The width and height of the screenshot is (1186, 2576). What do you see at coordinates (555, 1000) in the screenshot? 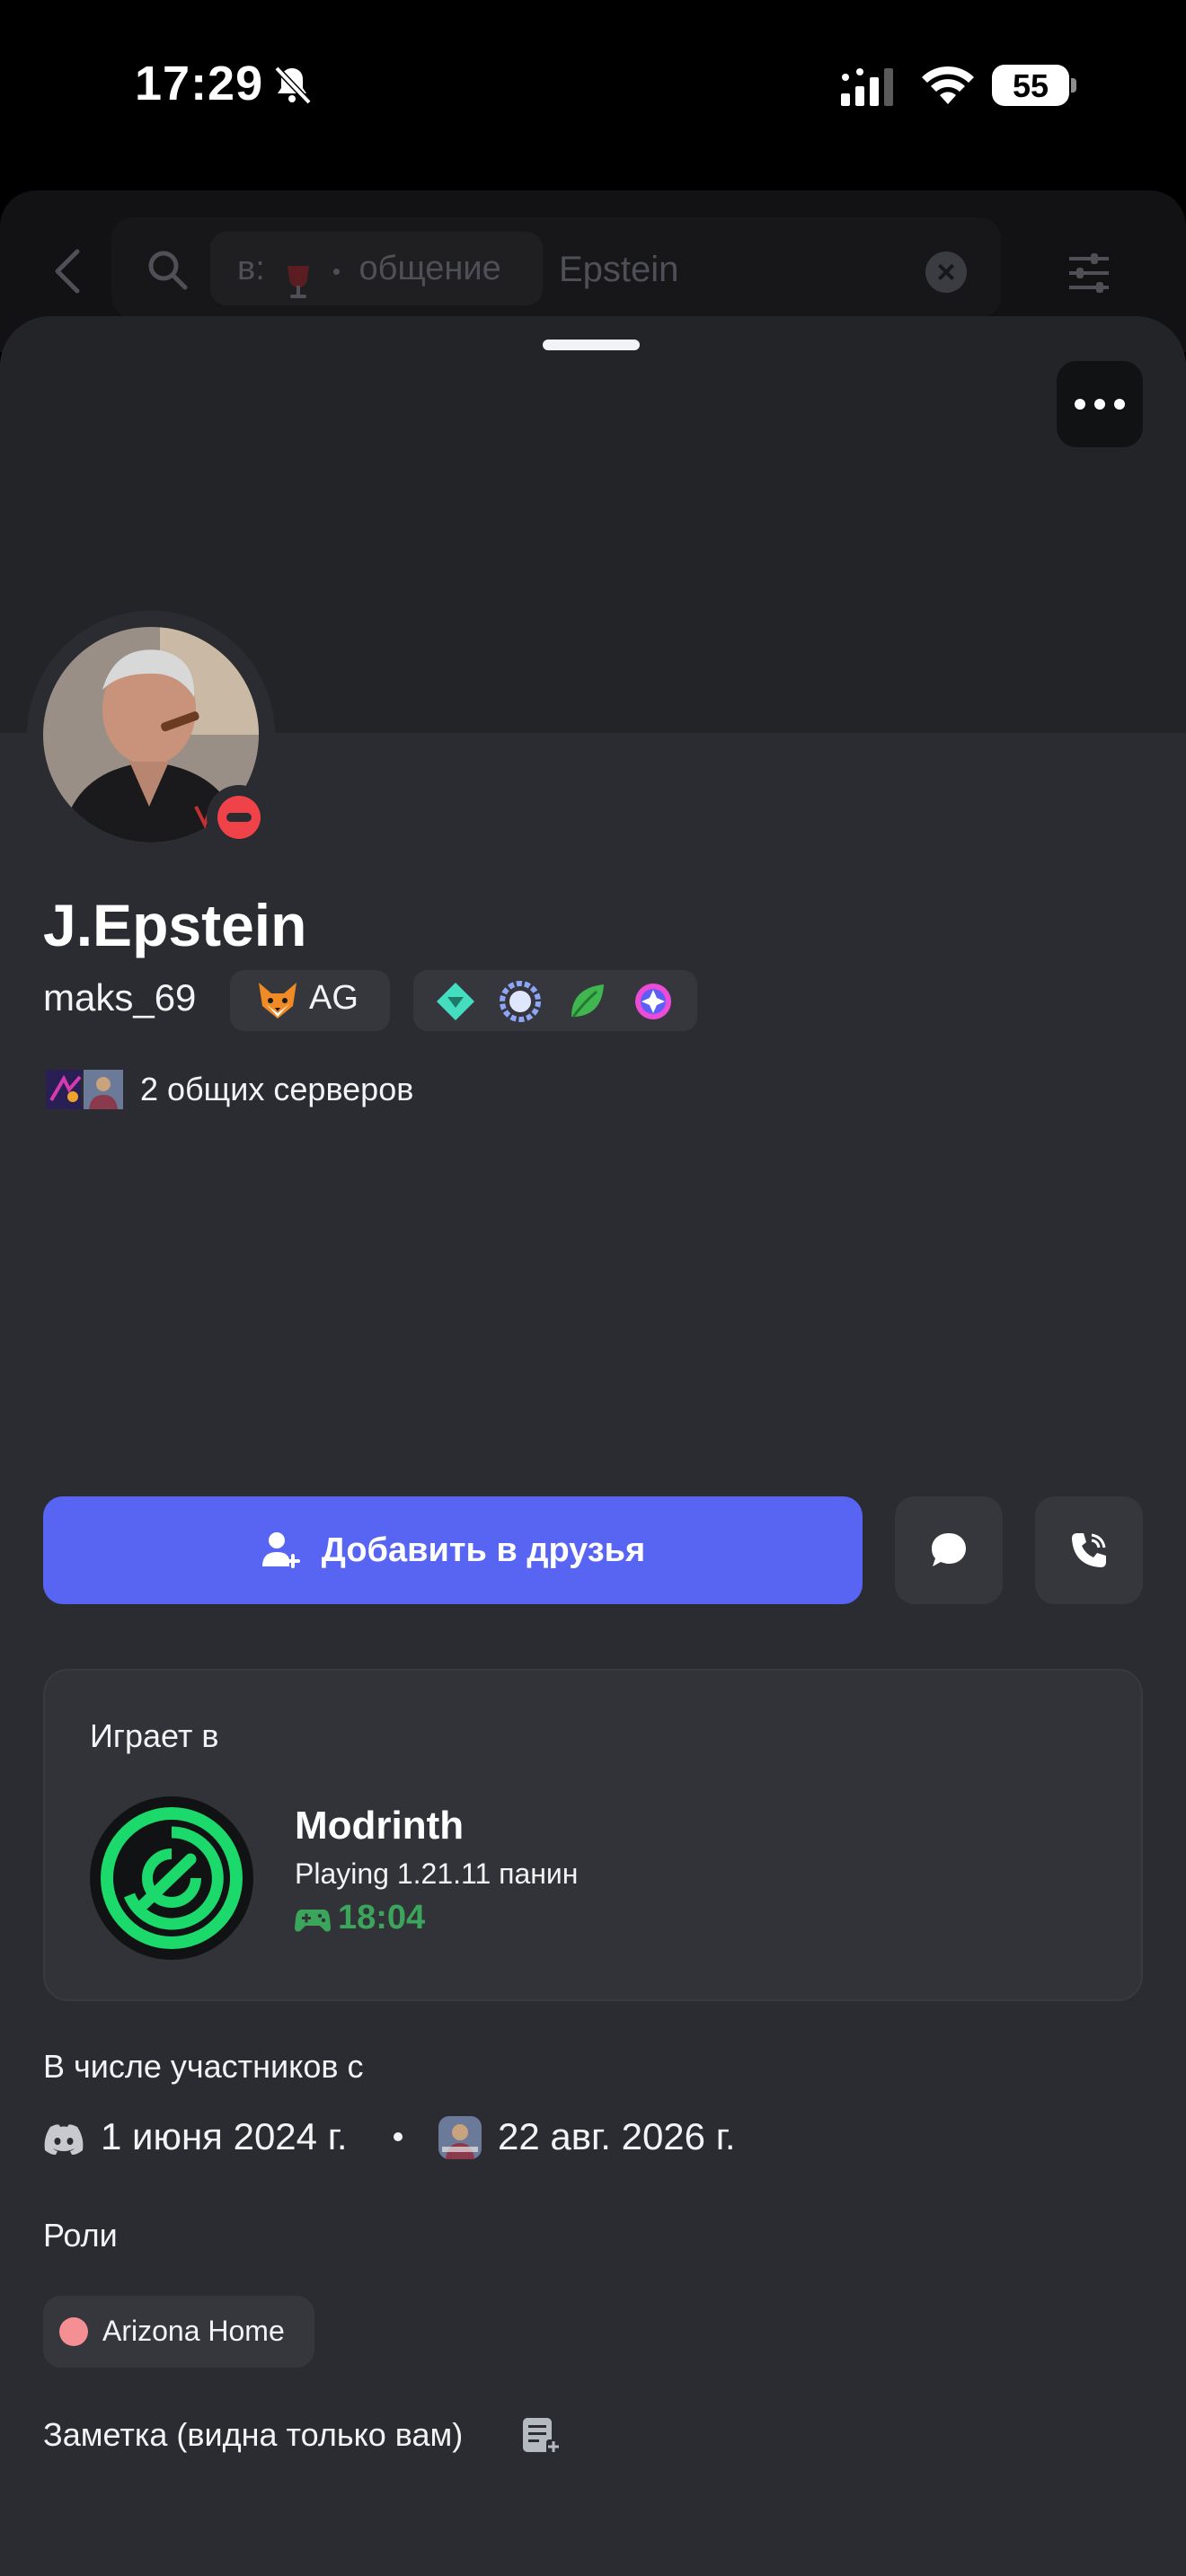
I see `badges-container` at bounding box center [555, 1000].